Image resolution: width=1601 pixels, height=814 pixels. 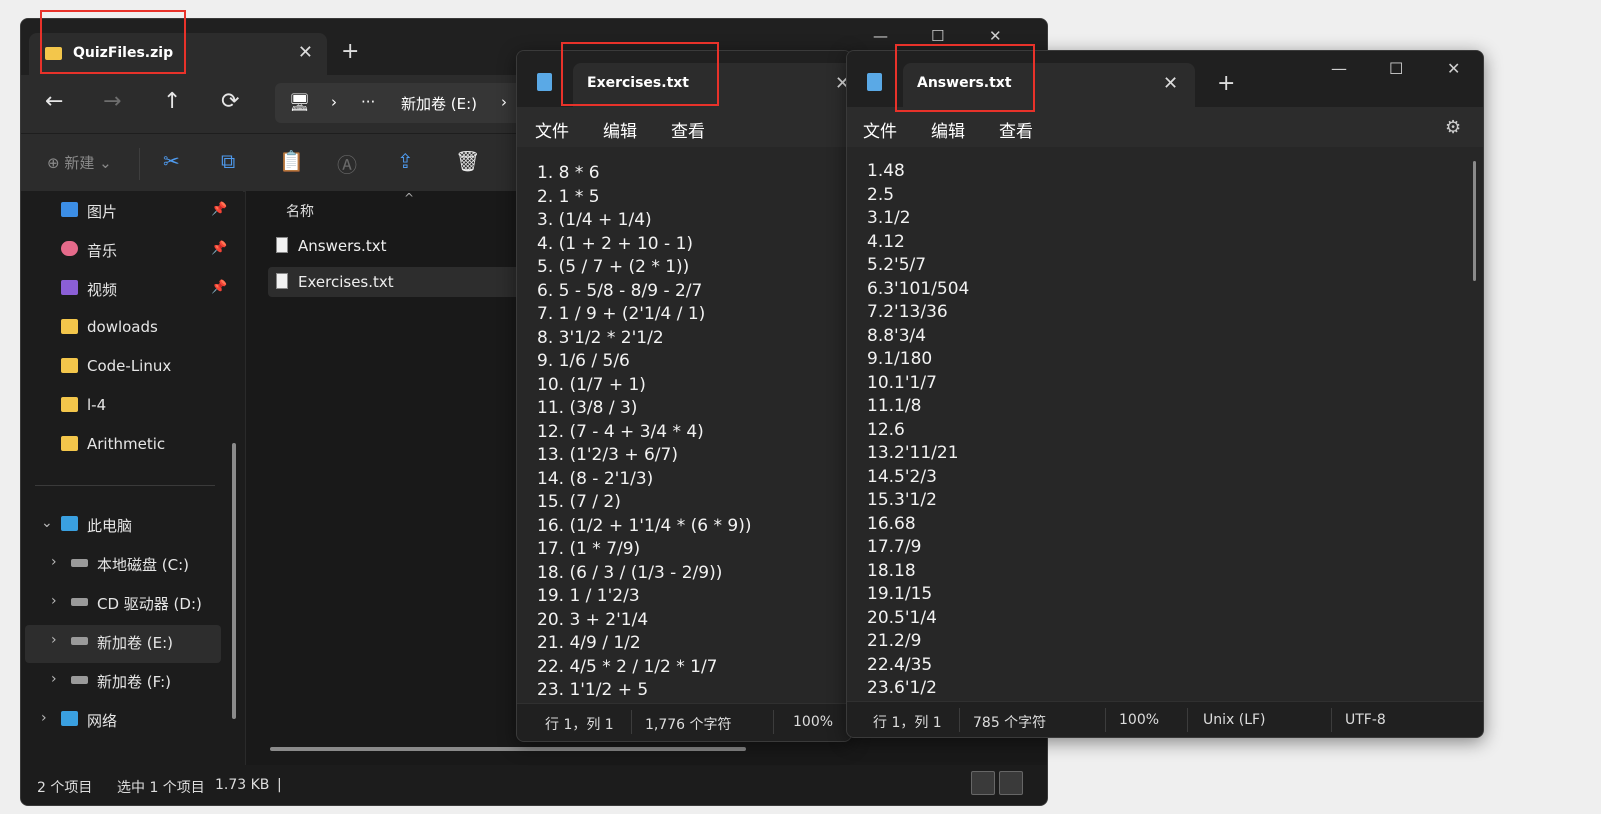 What do you see at coordinates (627, 666) in the screenshot?
I see `text-line: 22. 4/5 * 2 / 1/2 * 1/7` at bounding box center [627, 666].